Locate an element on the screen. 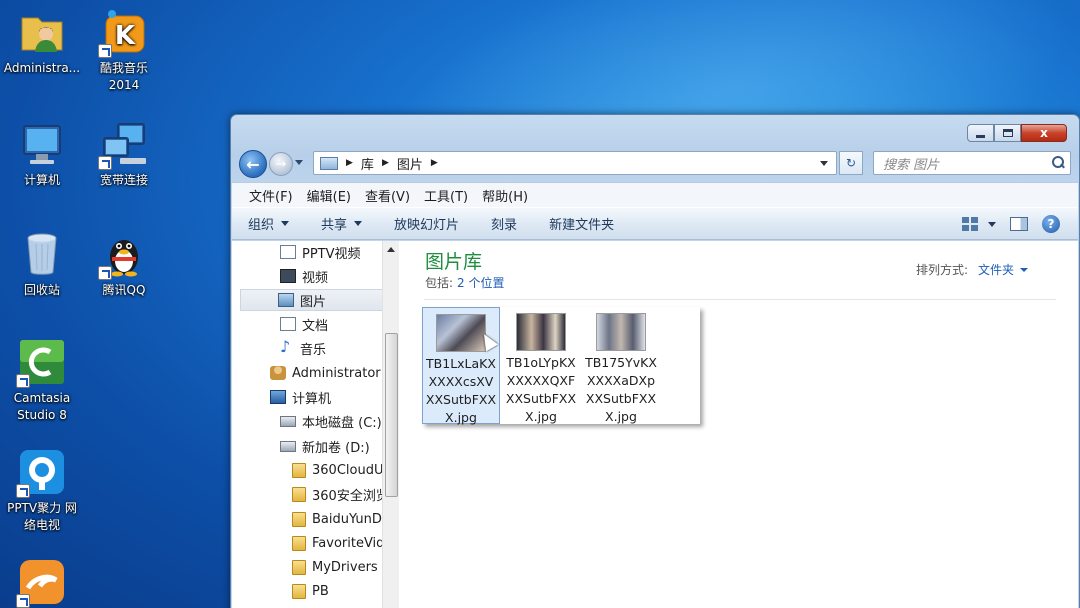  arrow-right-icon: → is located at coordinates (281, 164).